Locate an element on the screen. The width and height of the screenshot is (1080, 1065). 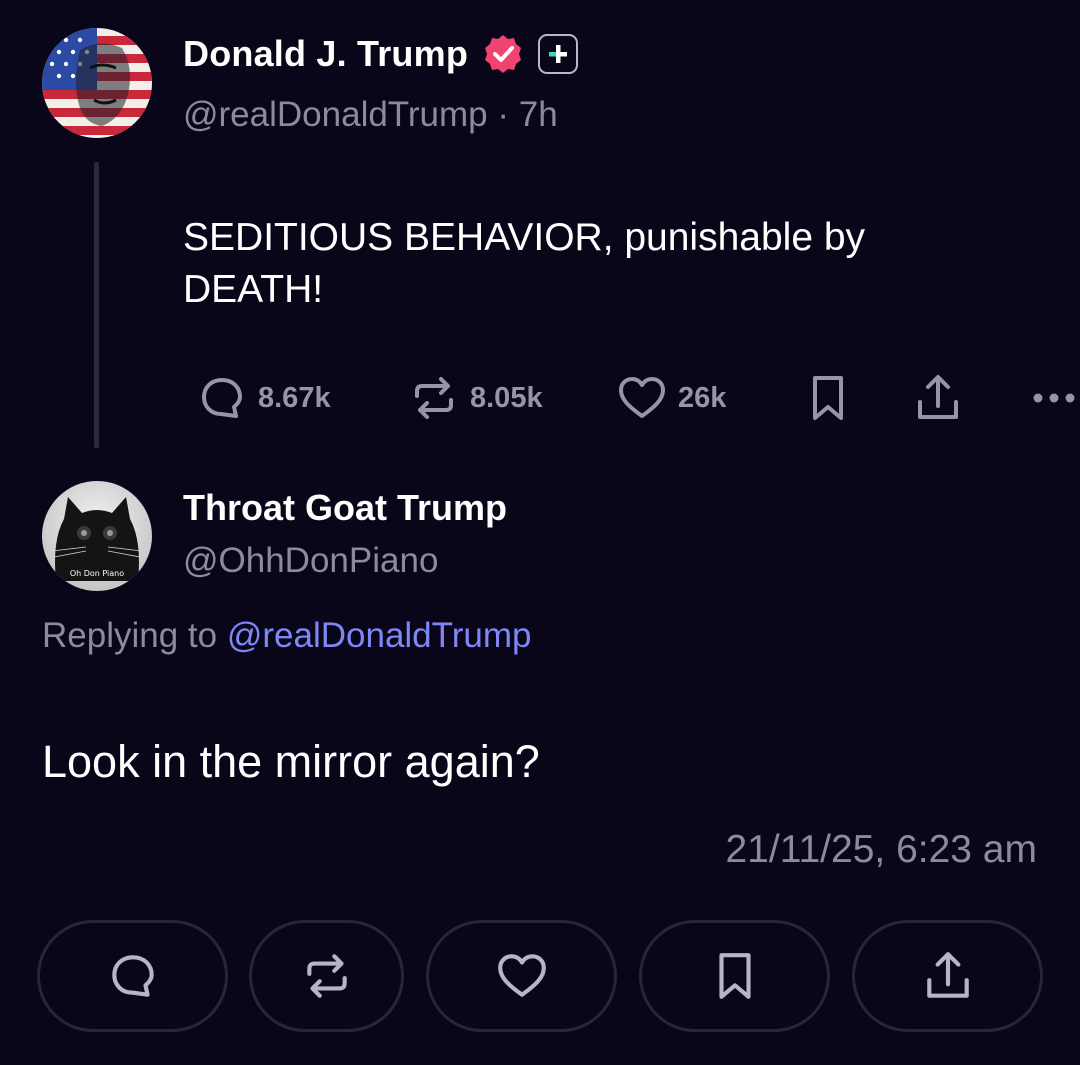
author-handle: @realDonaldTrump is located at coordinates (335, 114).